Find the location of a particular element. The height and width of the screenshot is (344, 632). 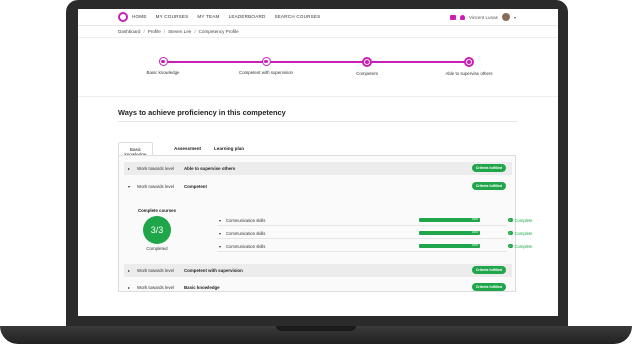

stage-basic-knowledge: Basic knowledge is located at coordinates (163, 66).